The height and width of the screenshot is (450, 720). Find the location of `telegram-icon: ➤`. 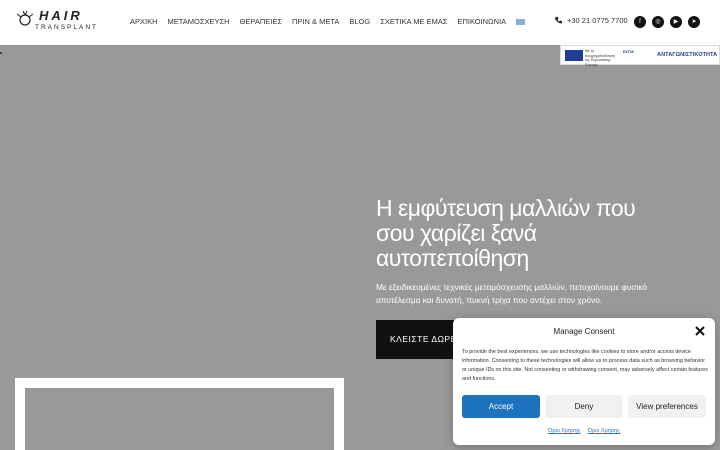

telegram-icon: ➤ is located at coordinates (694, 22).